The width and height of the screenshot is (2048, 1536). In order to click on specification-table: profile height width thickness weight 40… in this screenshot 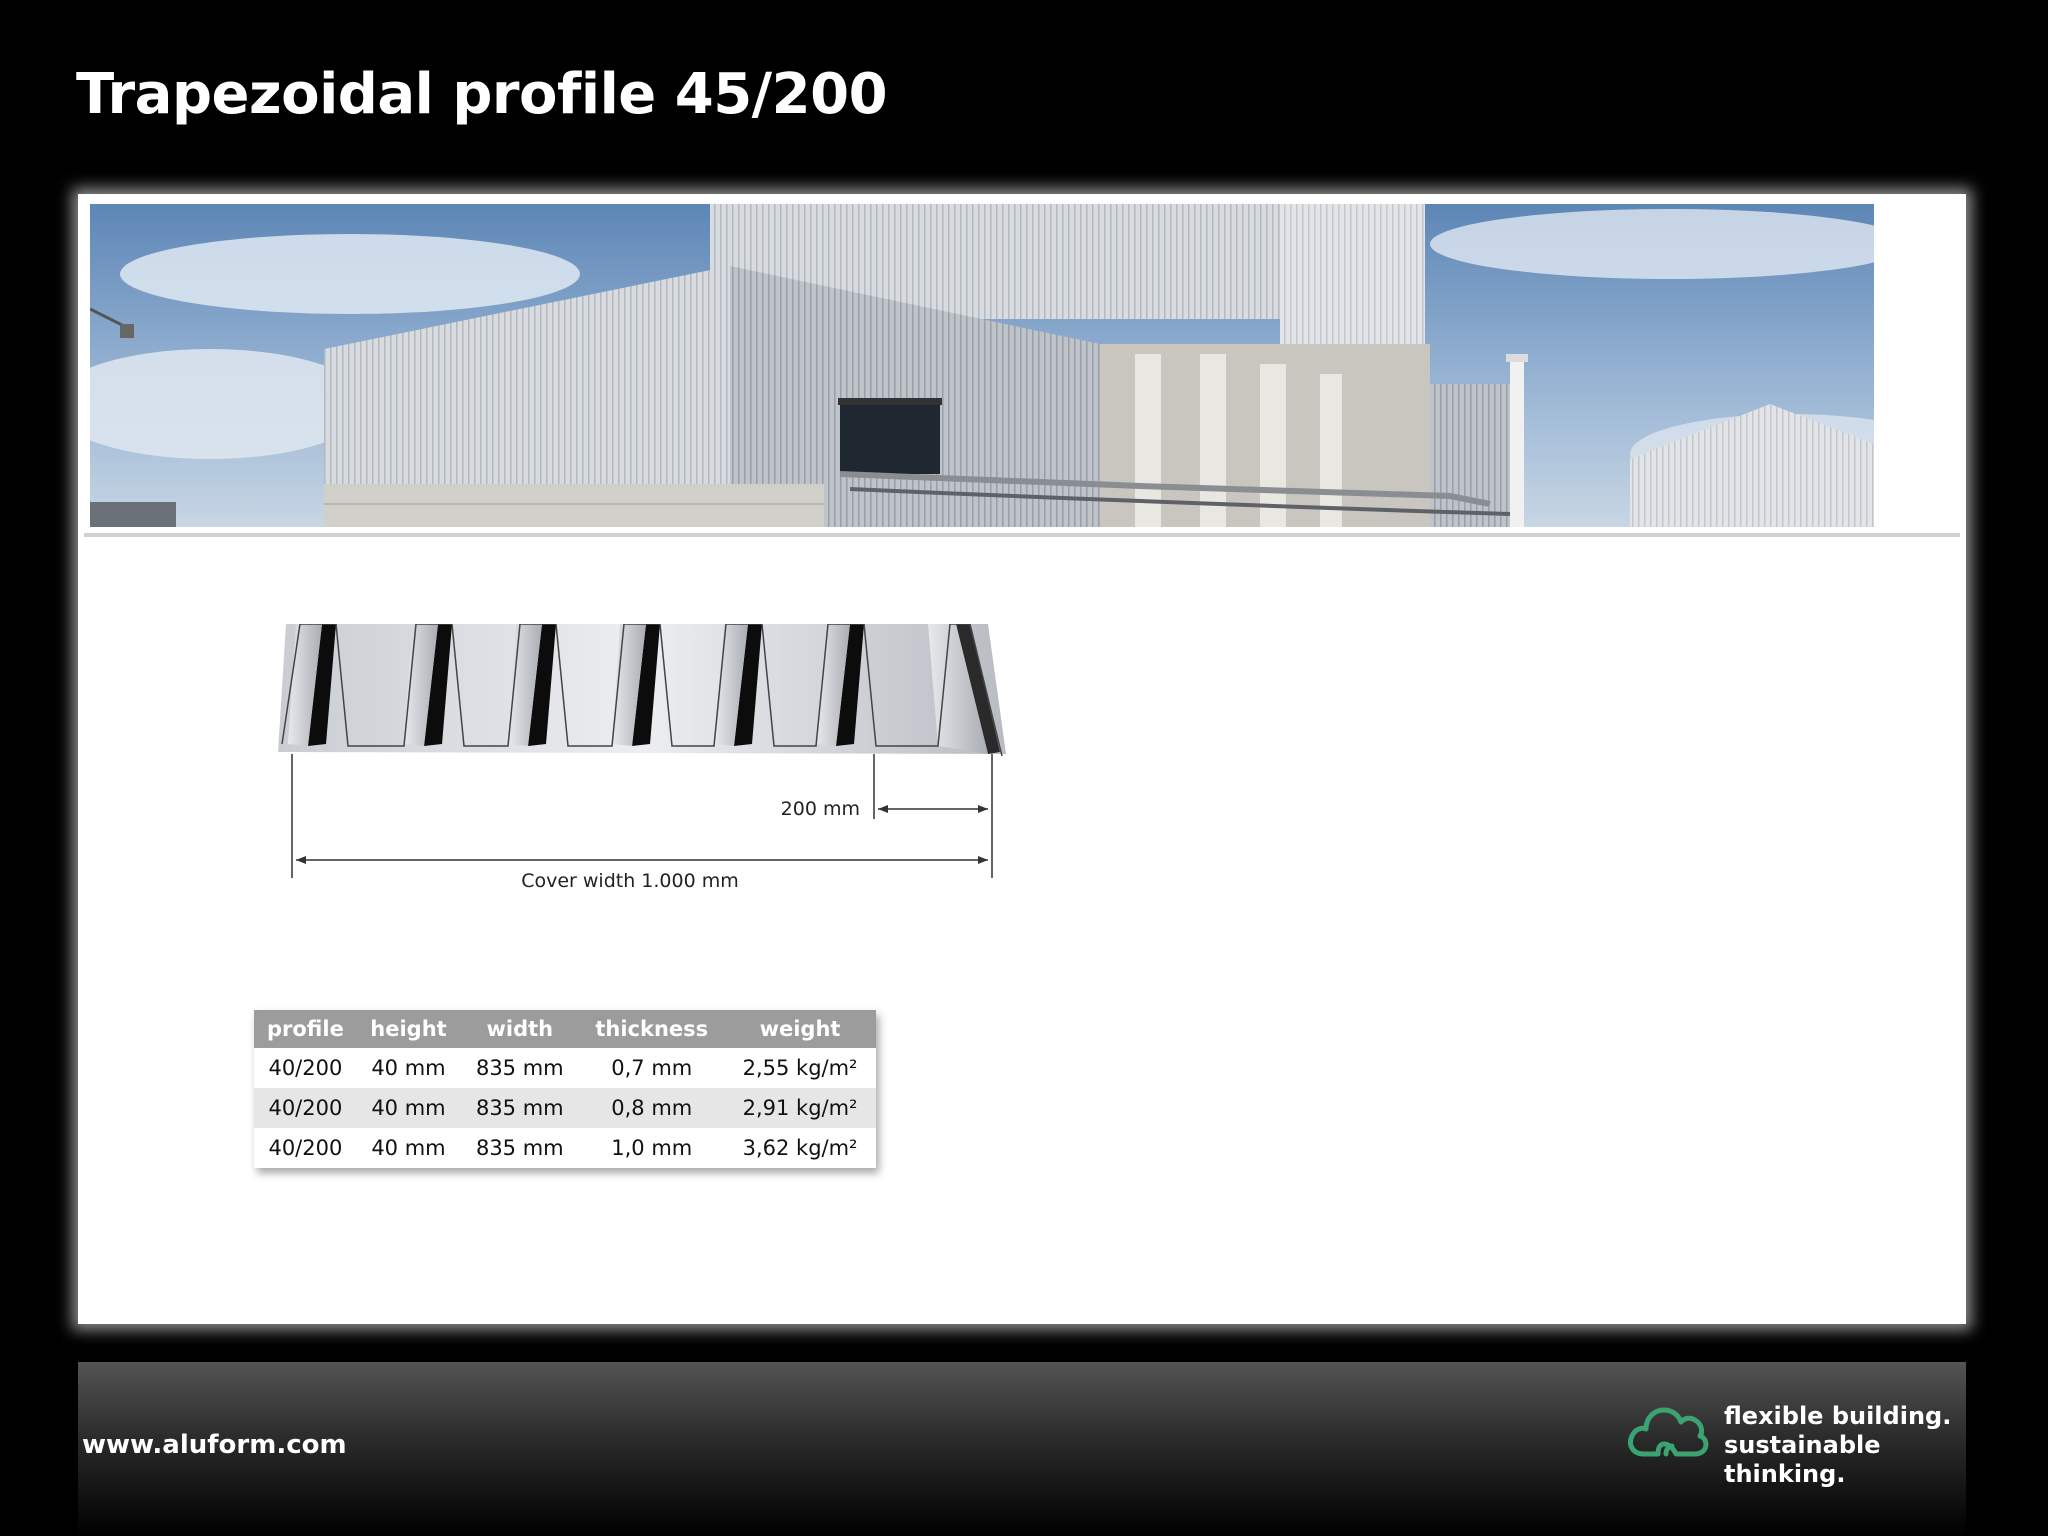, I will do `click(565, 1089)`.